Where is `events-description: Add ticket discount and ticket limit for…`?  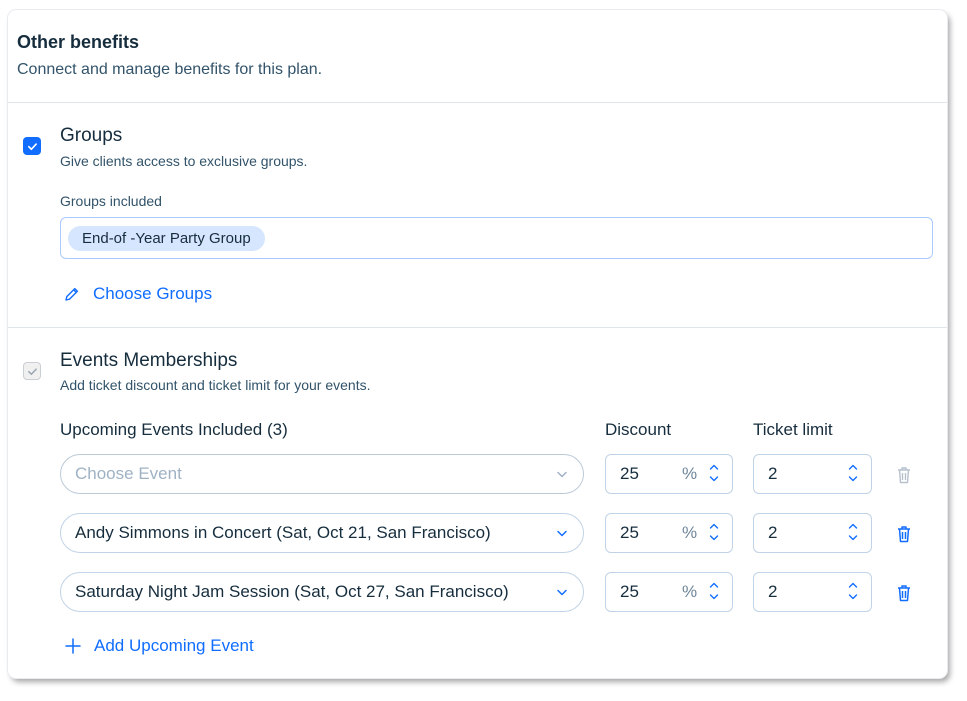 events-description: Add ticket discount and ticket limit for… is located at coordinates (215, 385).